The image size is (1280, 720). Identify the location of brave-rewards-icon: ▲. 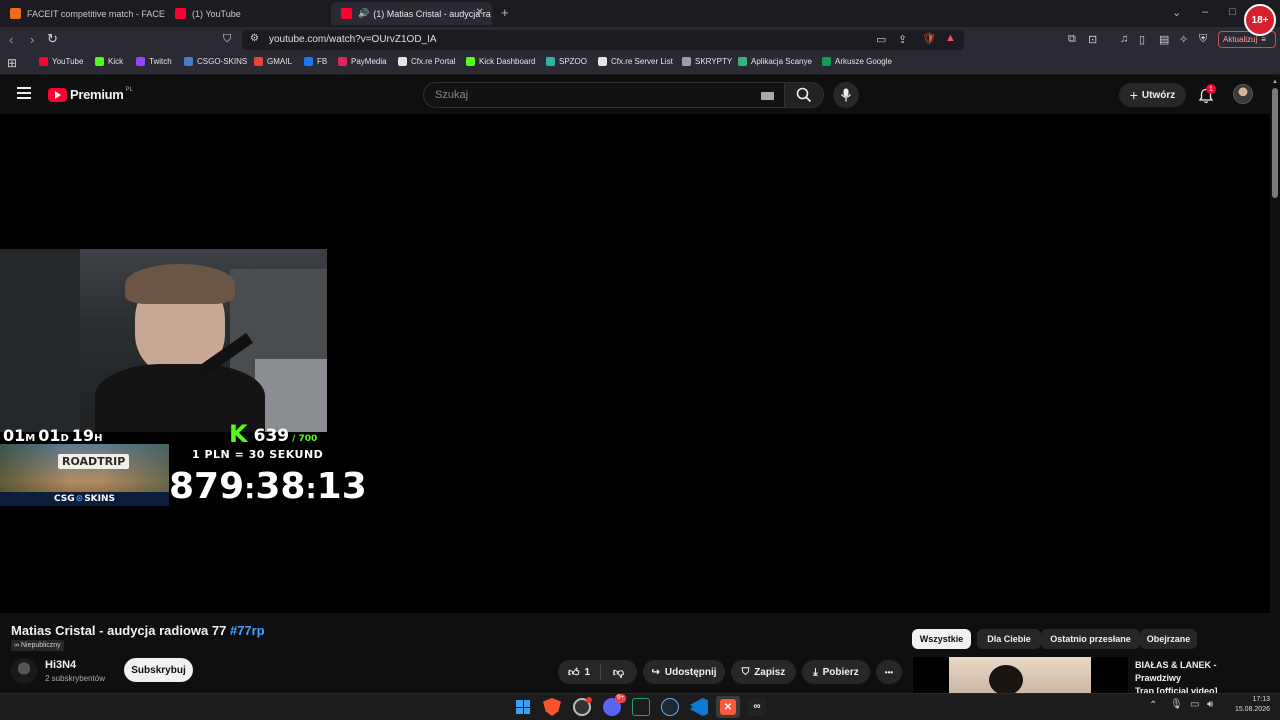
(950, 38).